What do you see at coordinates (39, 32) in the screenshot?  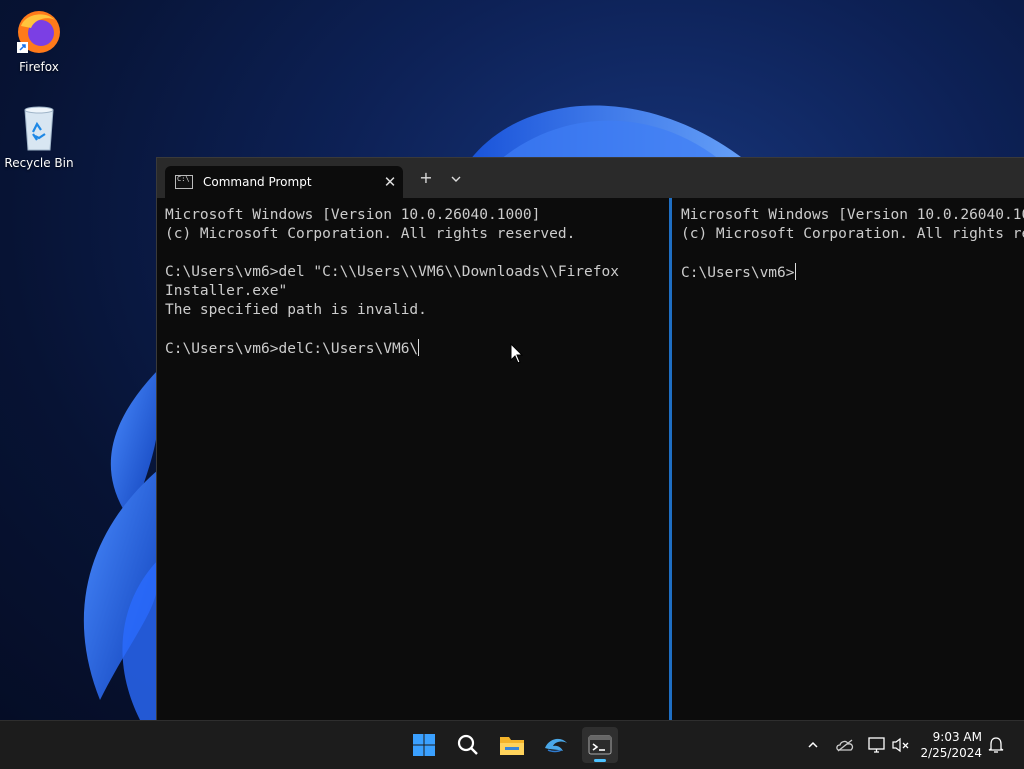 I see `firefox-icon` at bounding box center [39, 32].